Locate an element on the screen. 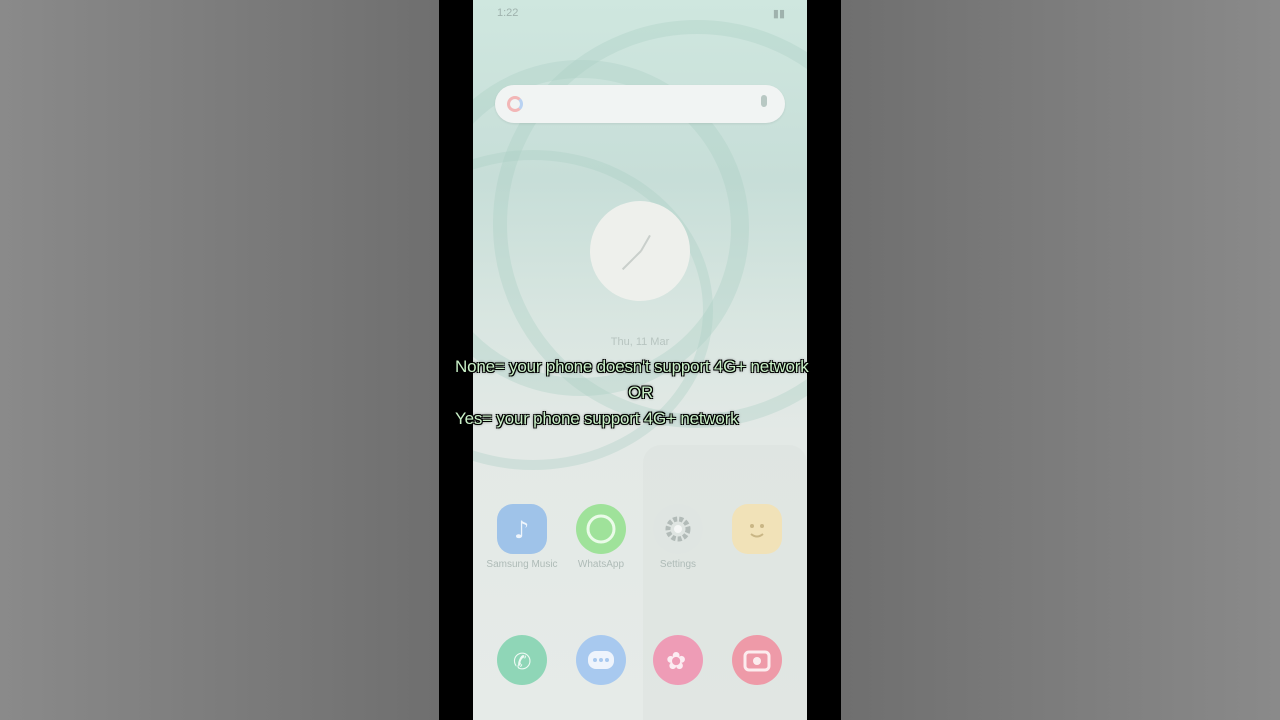 The width and height of the screenshot is (1280, 720). date-text: Thu, 11 Mar is located at coordinates (640, 342).